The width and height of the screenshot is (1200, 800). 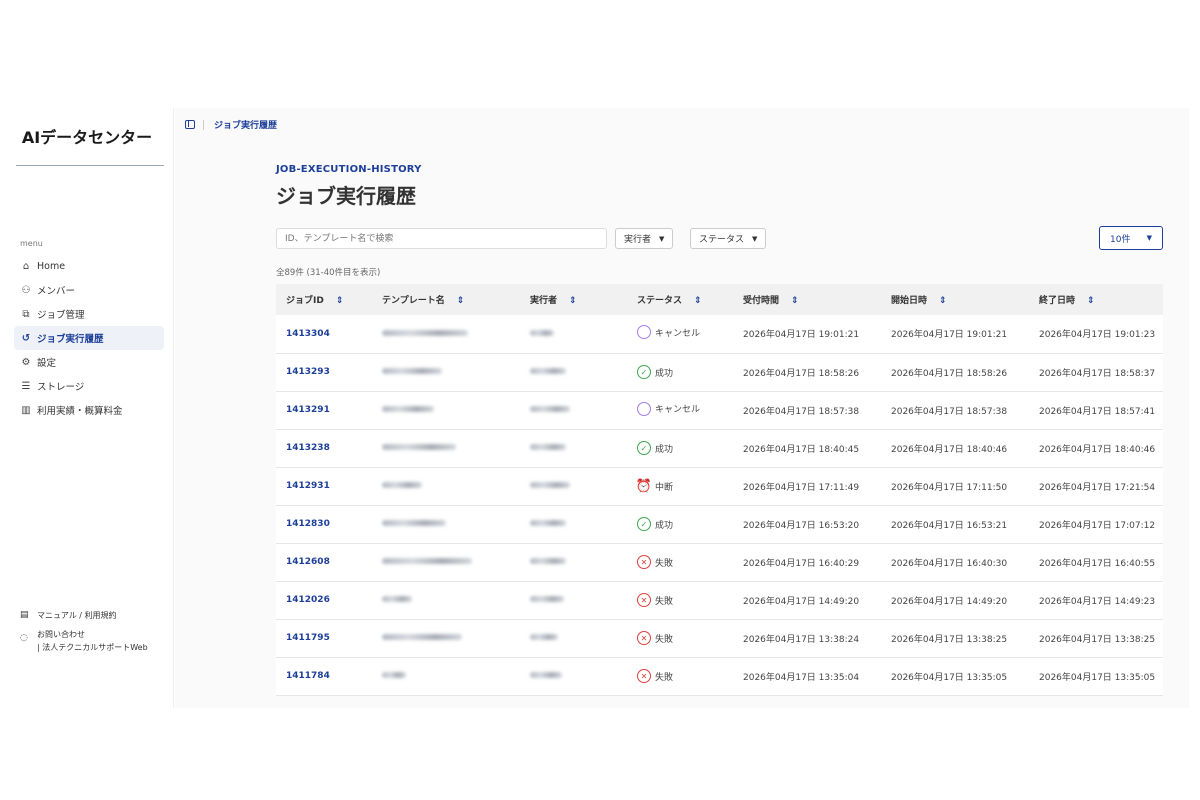 What do you see at coordinates (1097, 601) in the screenshot?
I see `end-time-cell: 2026年04月17日 14:49:23` at bounding box center [1097, 601].